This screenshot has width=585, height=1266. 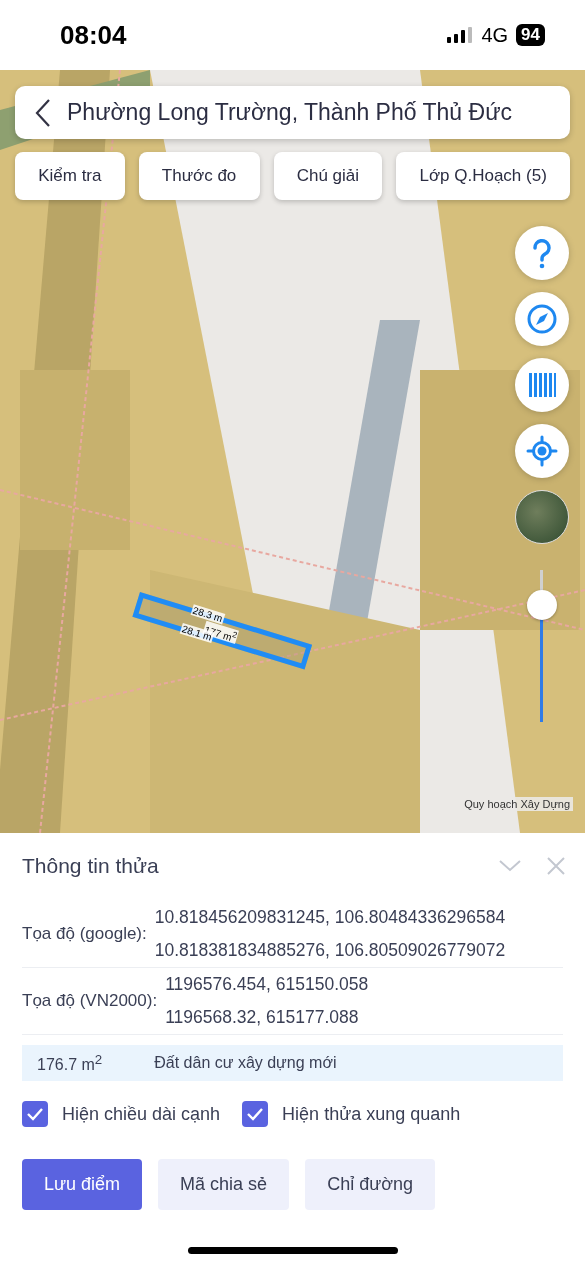 What do you see at coordinates (530, 35) in the screenshot?
I see `battery-level: 94` at bounding box center [530, 35].